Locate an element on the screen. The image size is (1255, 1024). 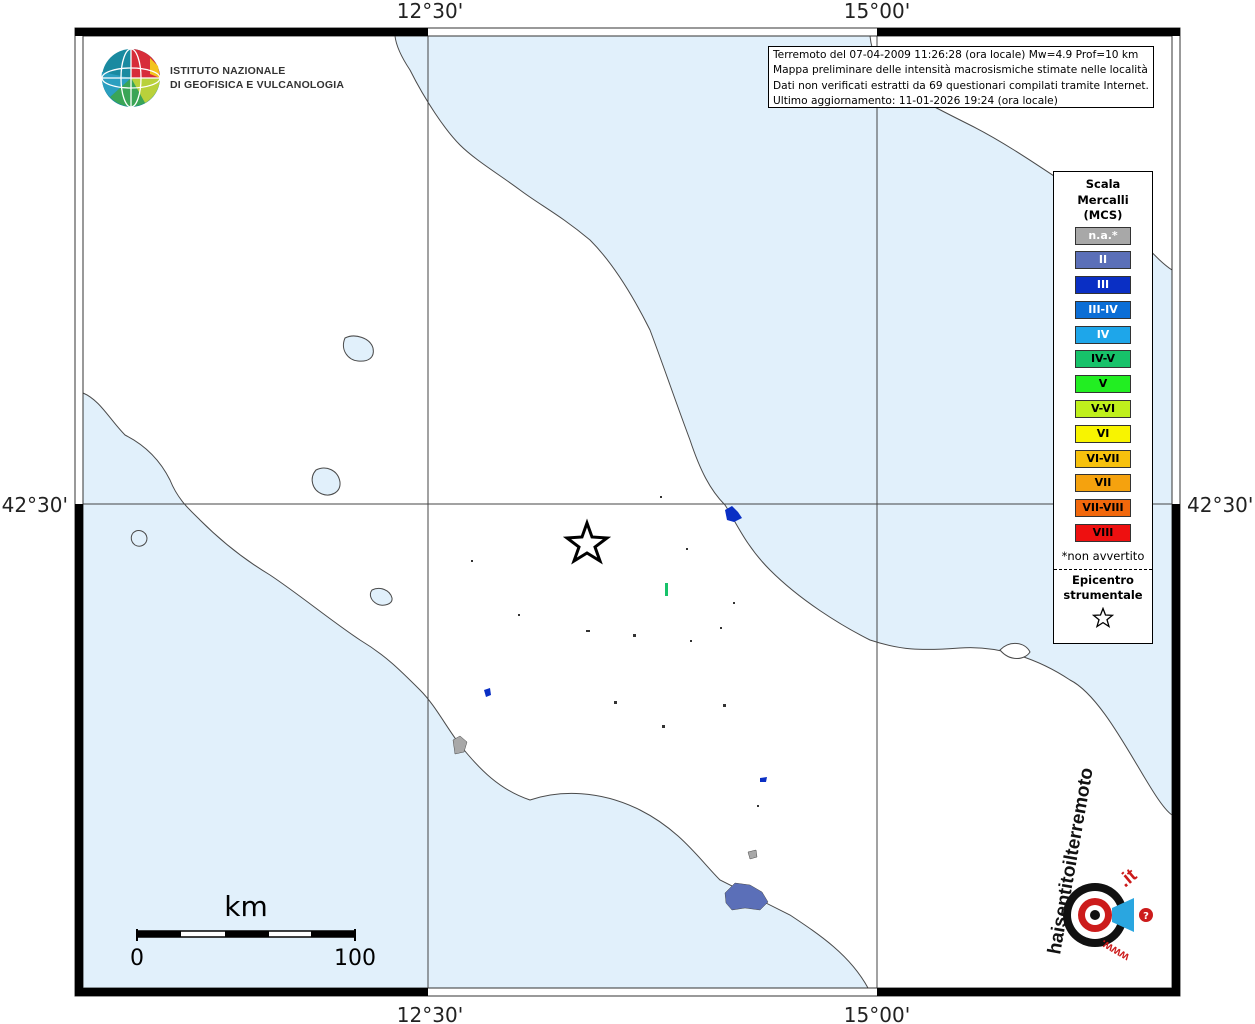
legend-item-iv-v: IV-V is located at coordinates (1103, 359).